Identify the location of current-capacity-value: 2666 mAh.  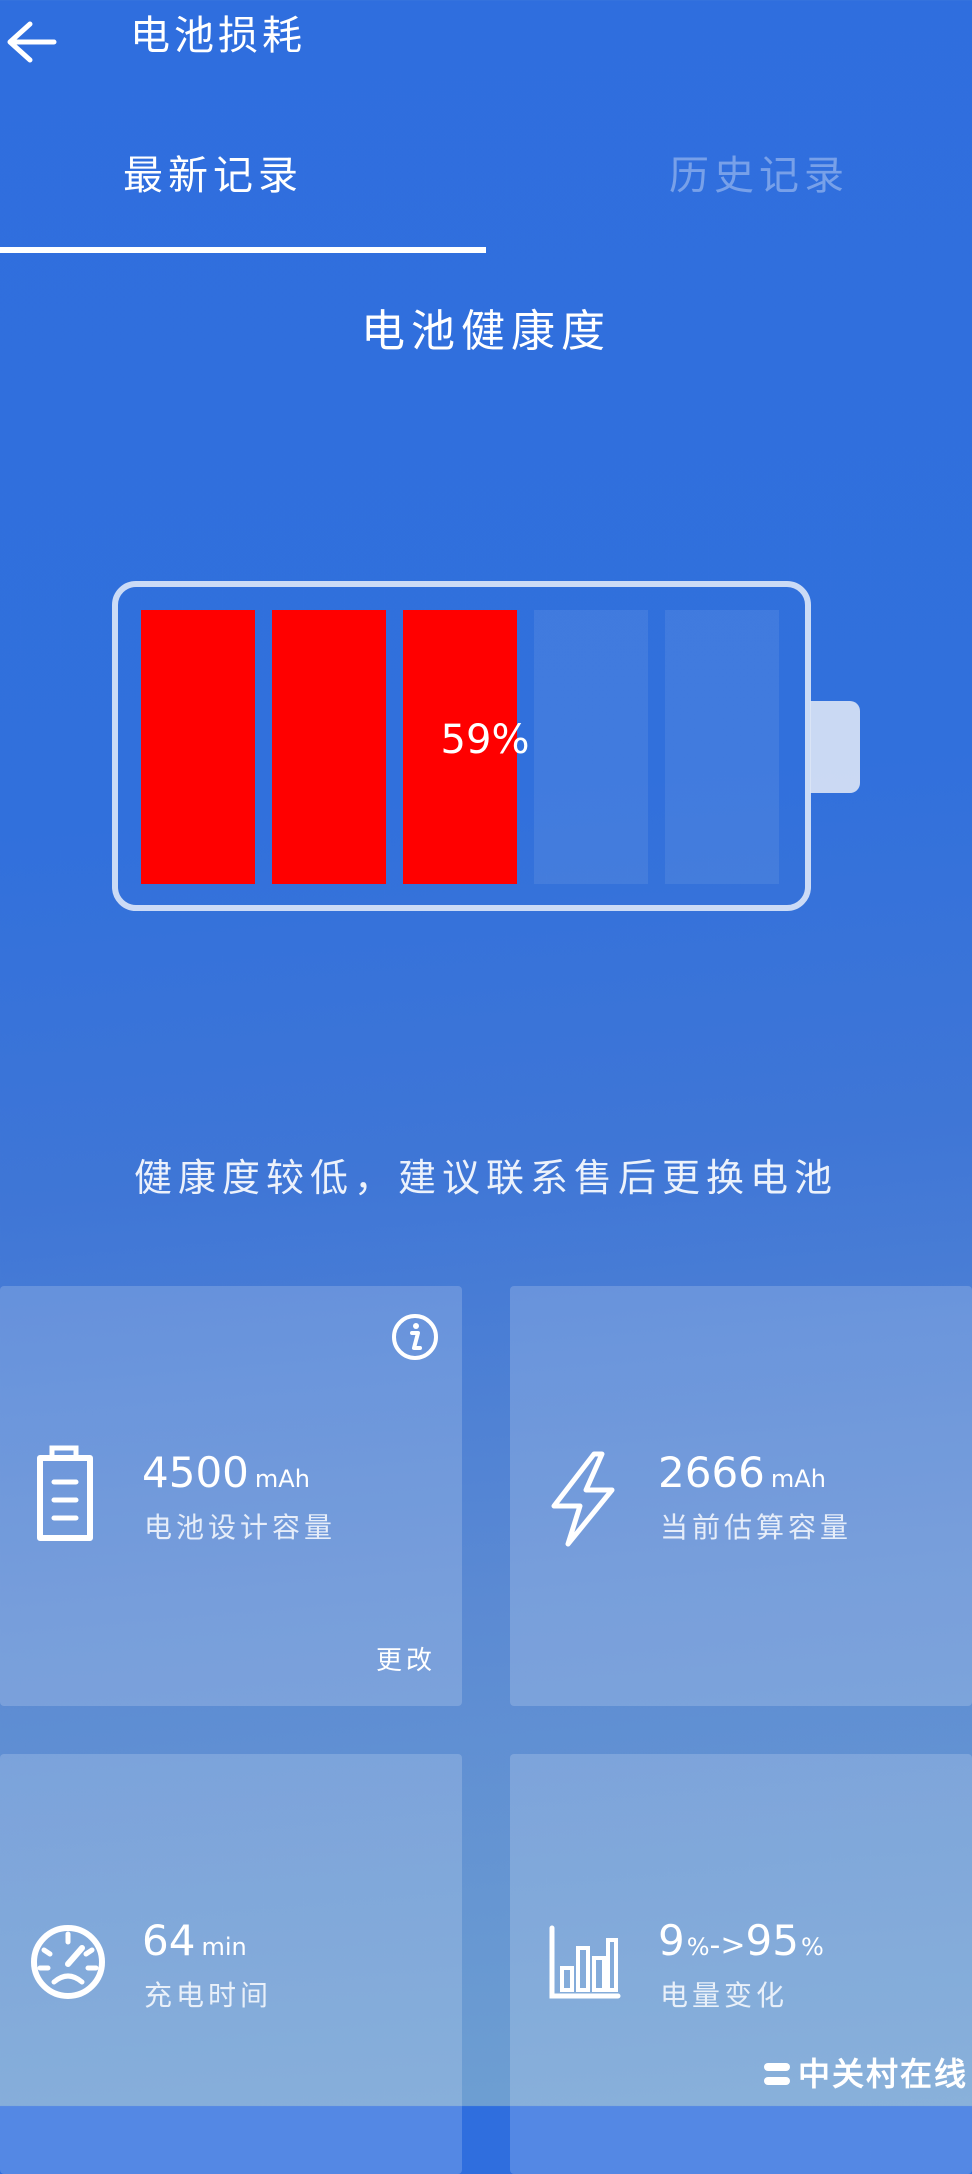
(742, 1472).